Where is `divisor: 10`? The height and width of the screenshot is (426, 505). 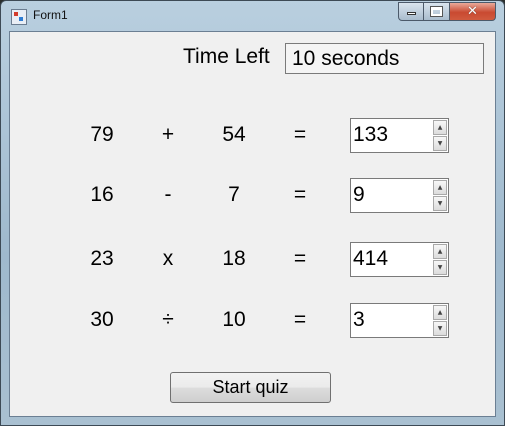
divisor: 10 is located at coordinates (234, 319).